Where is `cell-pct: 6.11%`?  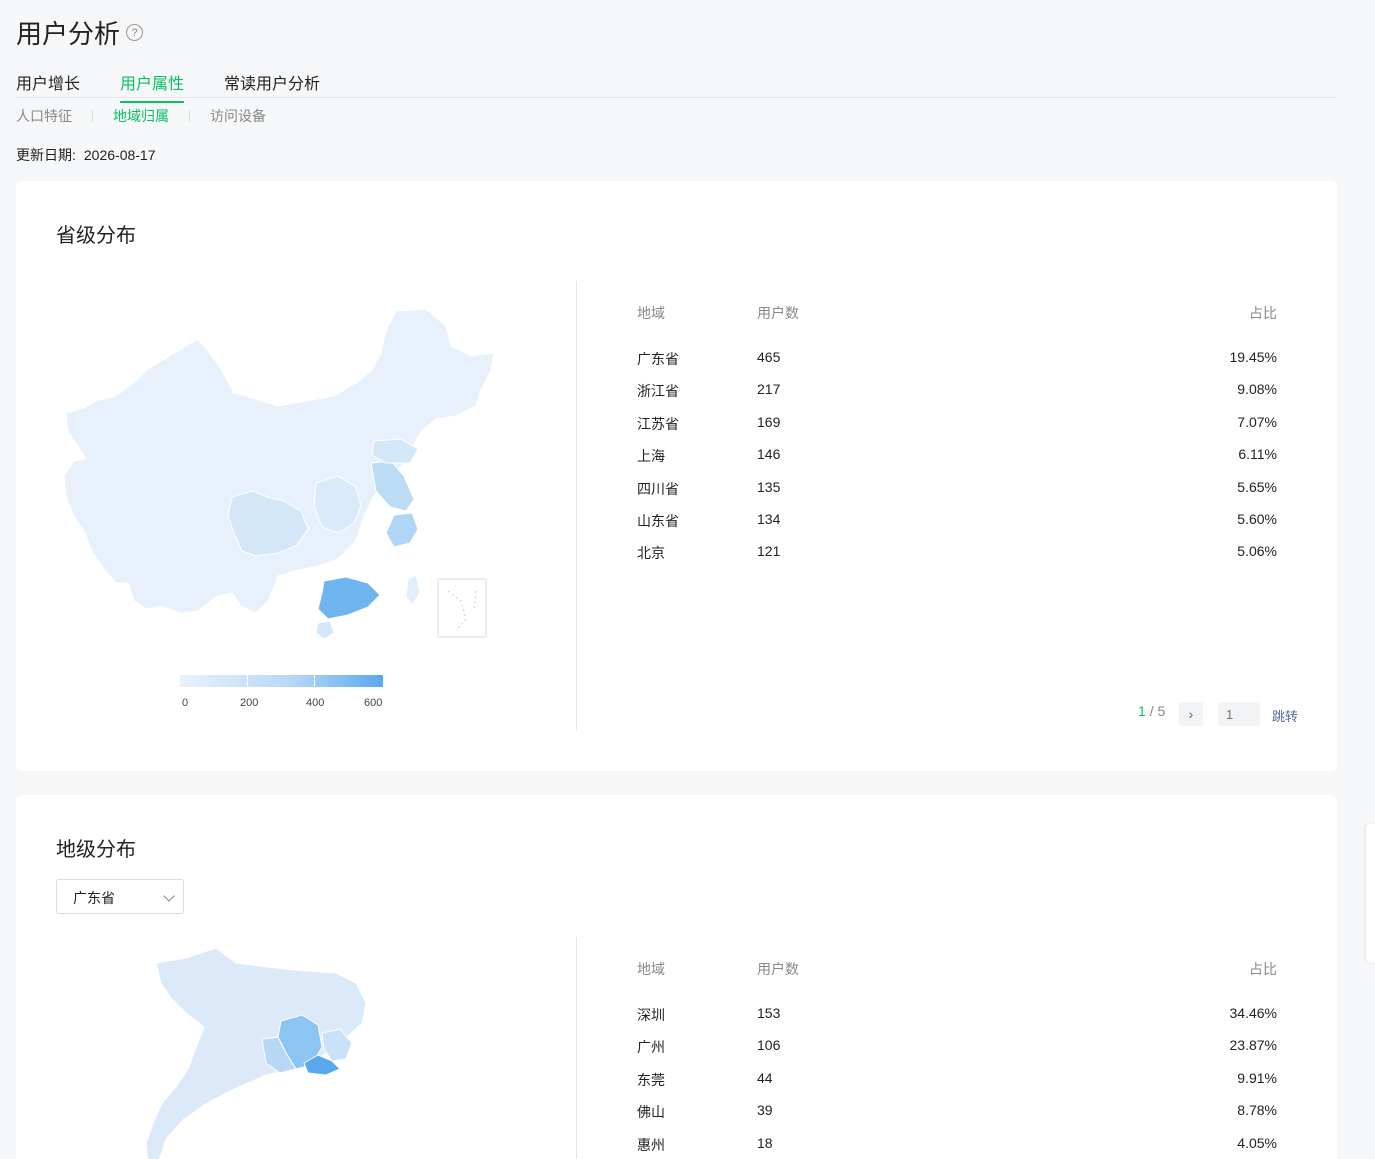 cell-pct: 6.11% is located at coordinates (1257, 454).